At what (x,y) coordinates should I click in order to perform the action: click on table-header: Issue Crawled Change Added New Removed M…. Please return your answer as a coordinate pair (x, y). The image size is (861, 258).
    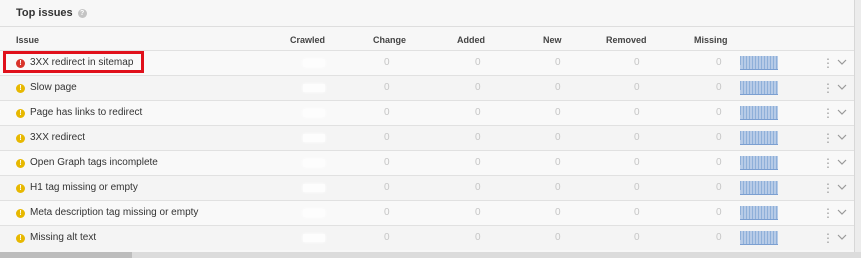
    Looking at the image, I should click on (427, 38).